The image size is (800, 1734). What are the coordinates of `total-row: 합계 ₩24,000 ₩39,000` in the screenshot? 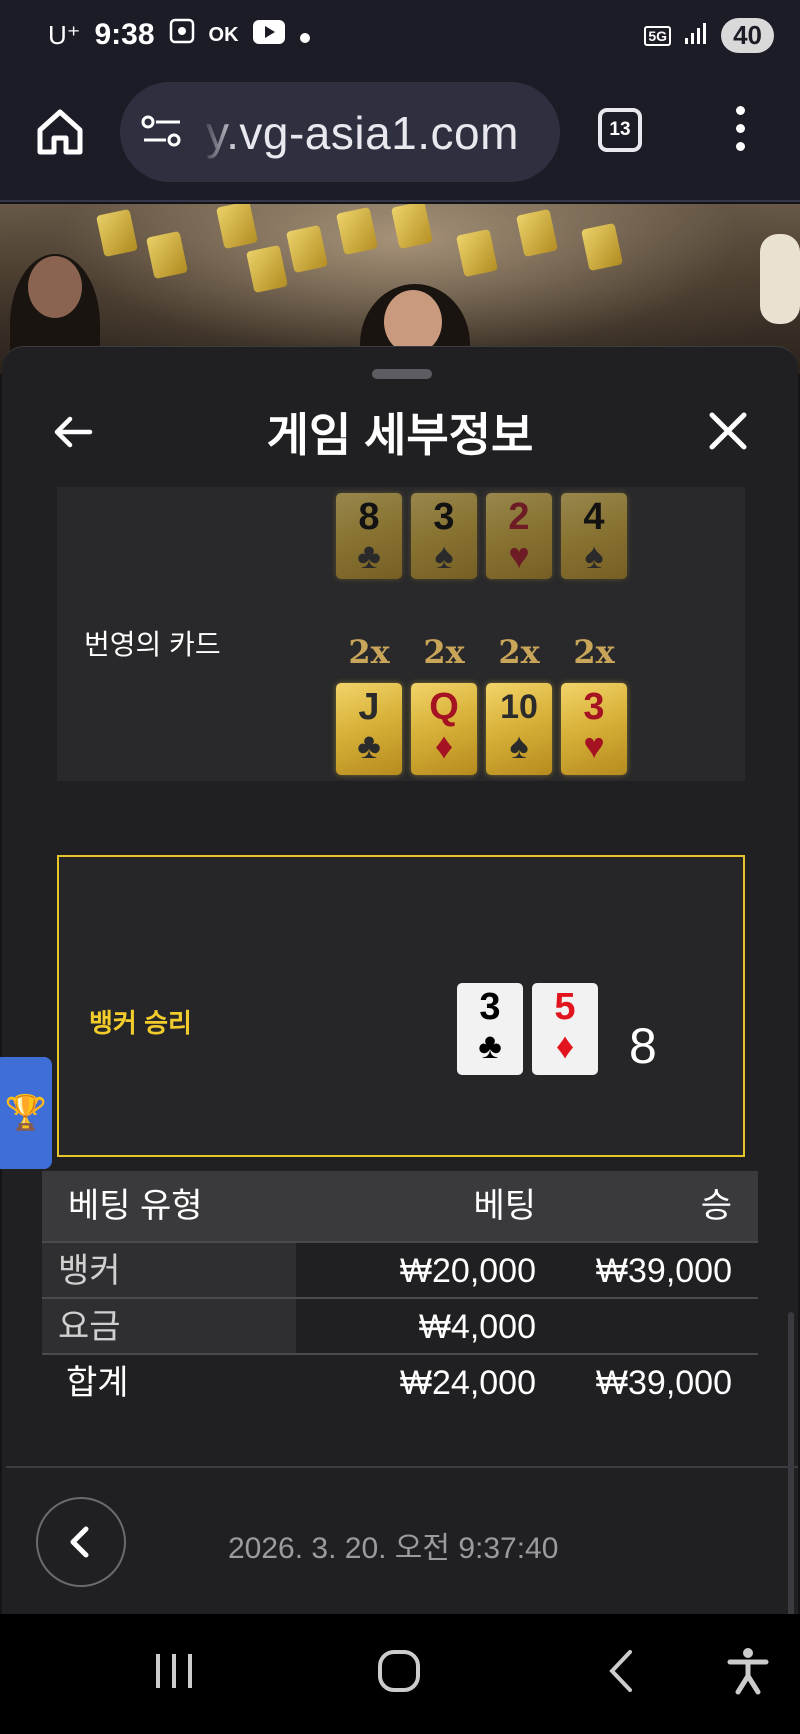 It's located at (400, 1381).